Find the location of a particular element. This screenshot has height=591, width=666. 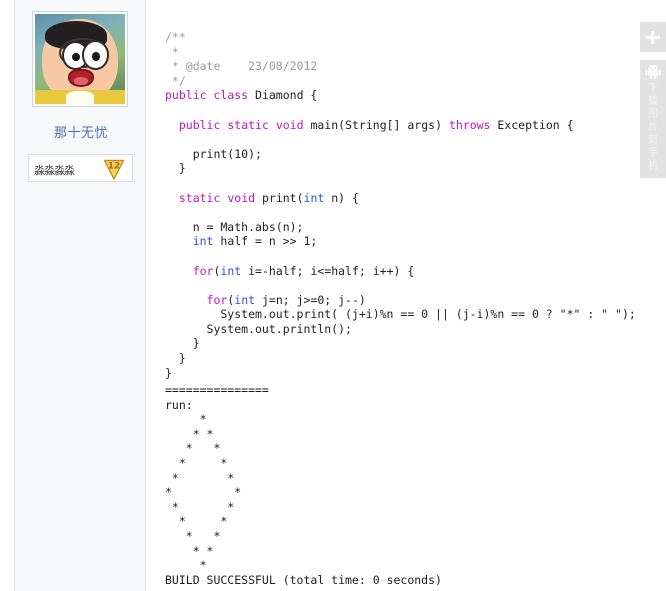

code-token: /** is located at coordinates (175, 37).